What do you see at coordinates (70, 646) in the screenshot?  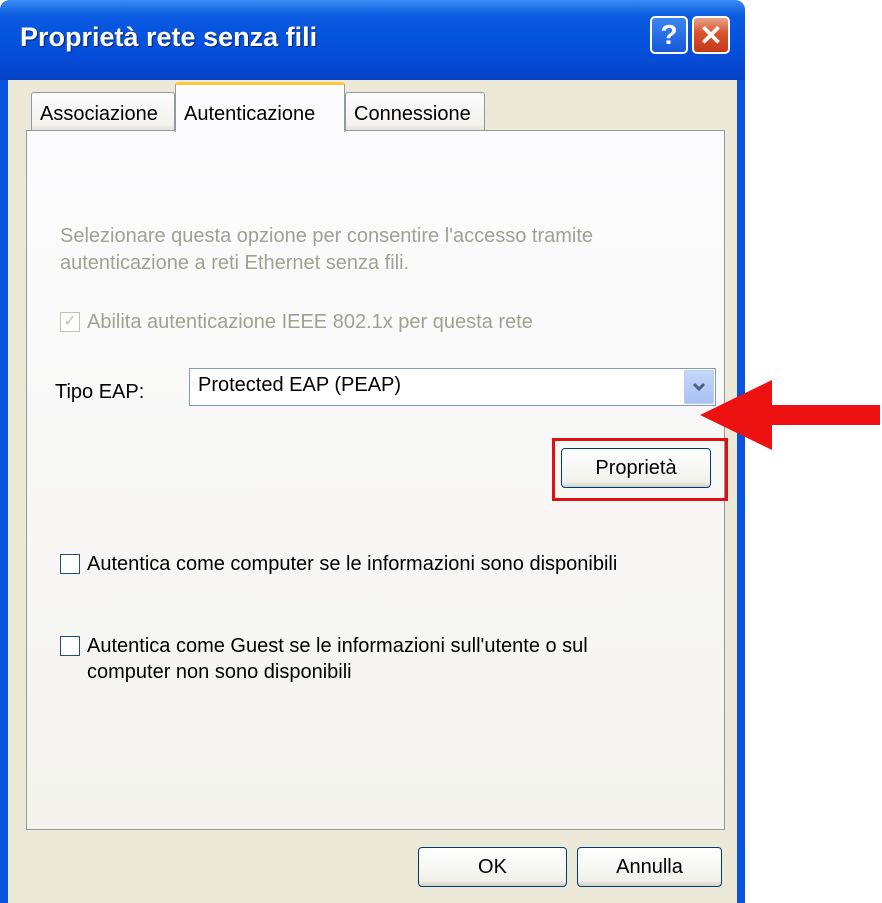 I see `auth-as-guest-checkbox` at bounding box center [70, 646].